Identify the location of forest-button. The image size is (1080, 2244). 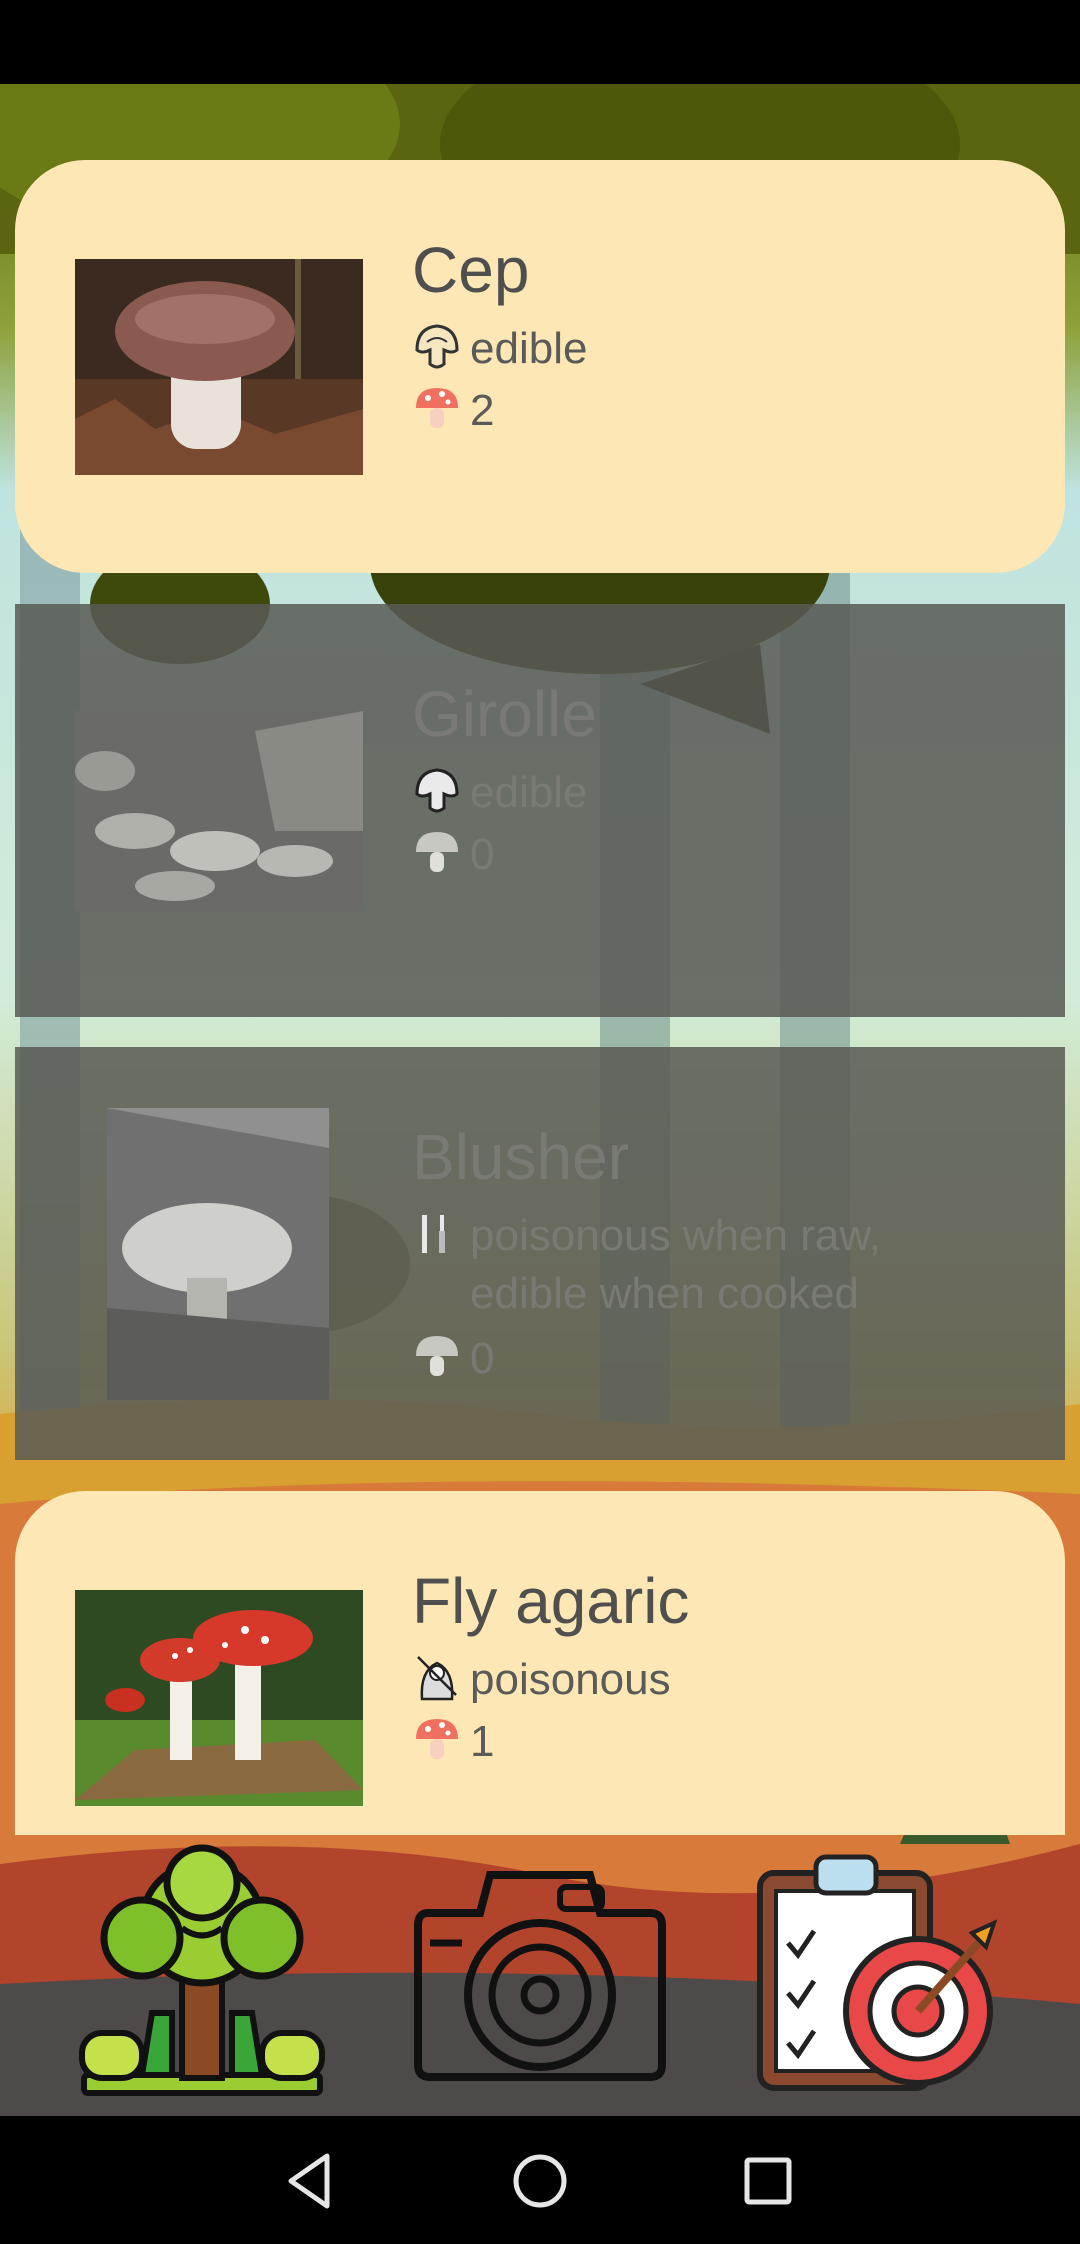
(202, 1970).